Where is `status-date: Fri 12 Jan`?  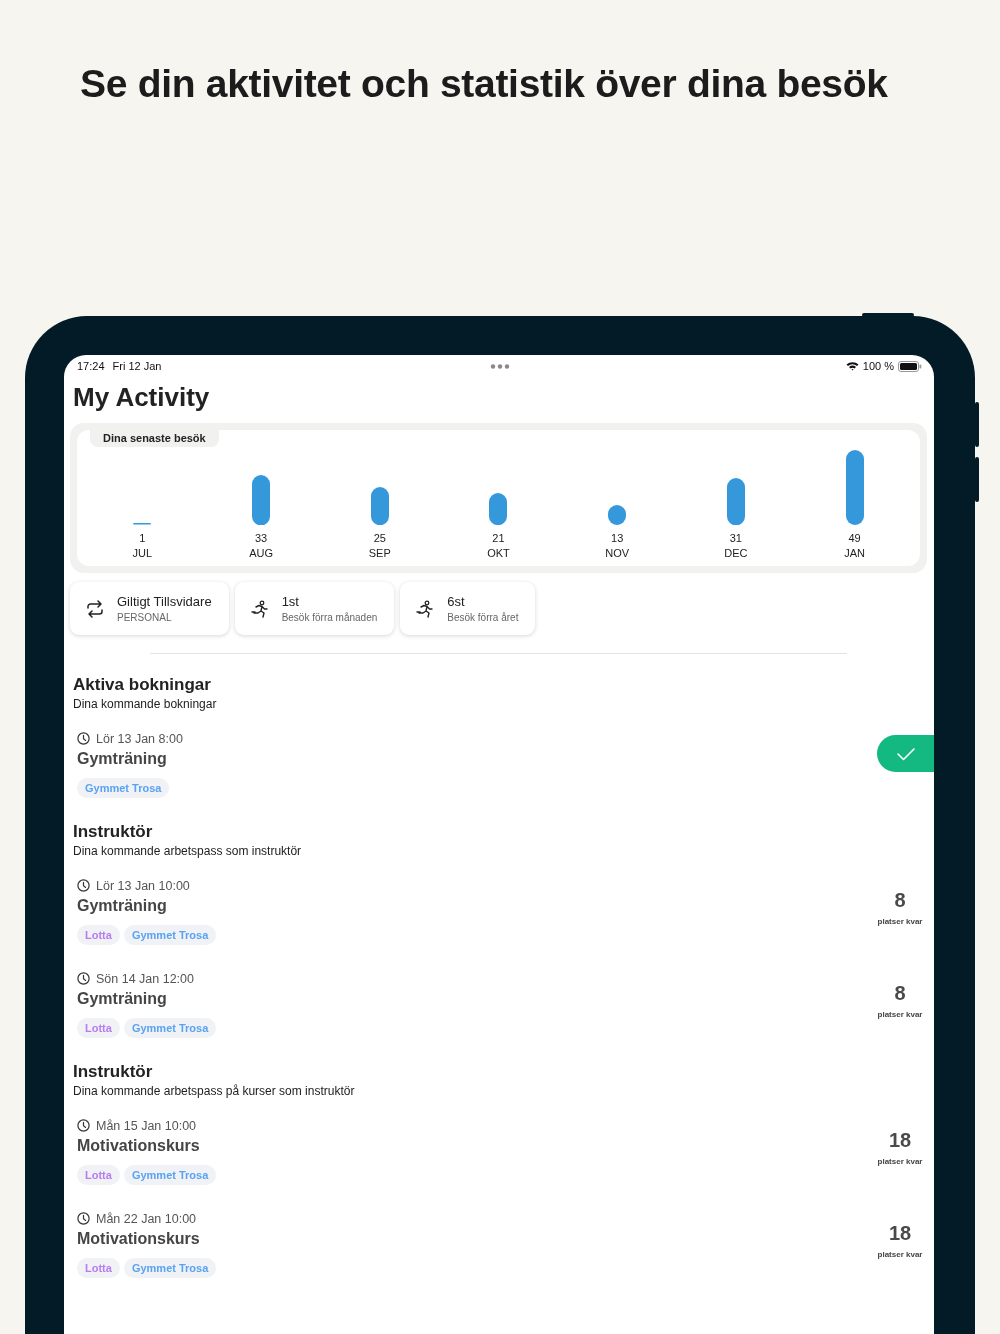
status-date: Fri 12 Jan is located at coordinates (137, 366).